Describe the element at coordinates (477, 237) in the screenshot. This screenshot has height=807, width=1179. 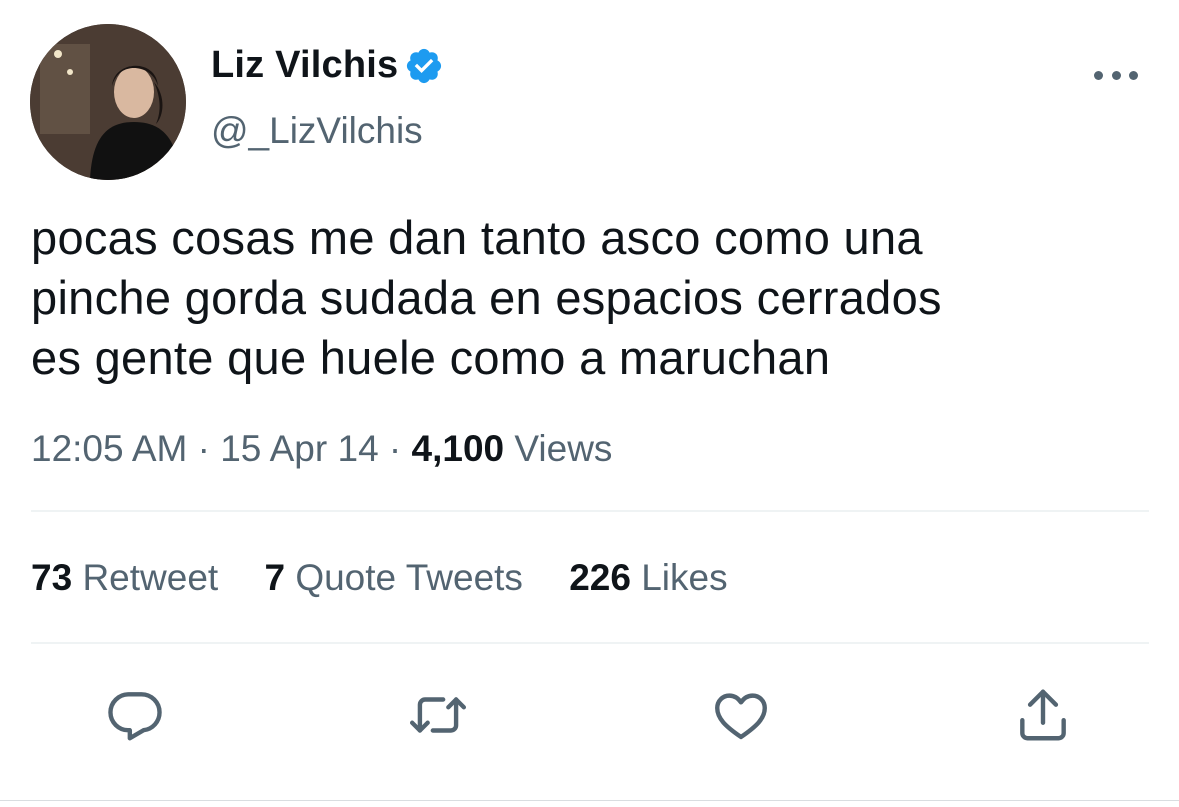
I see `tweet-text-line: pocas cosas me dan tanto asco como una` at that location.